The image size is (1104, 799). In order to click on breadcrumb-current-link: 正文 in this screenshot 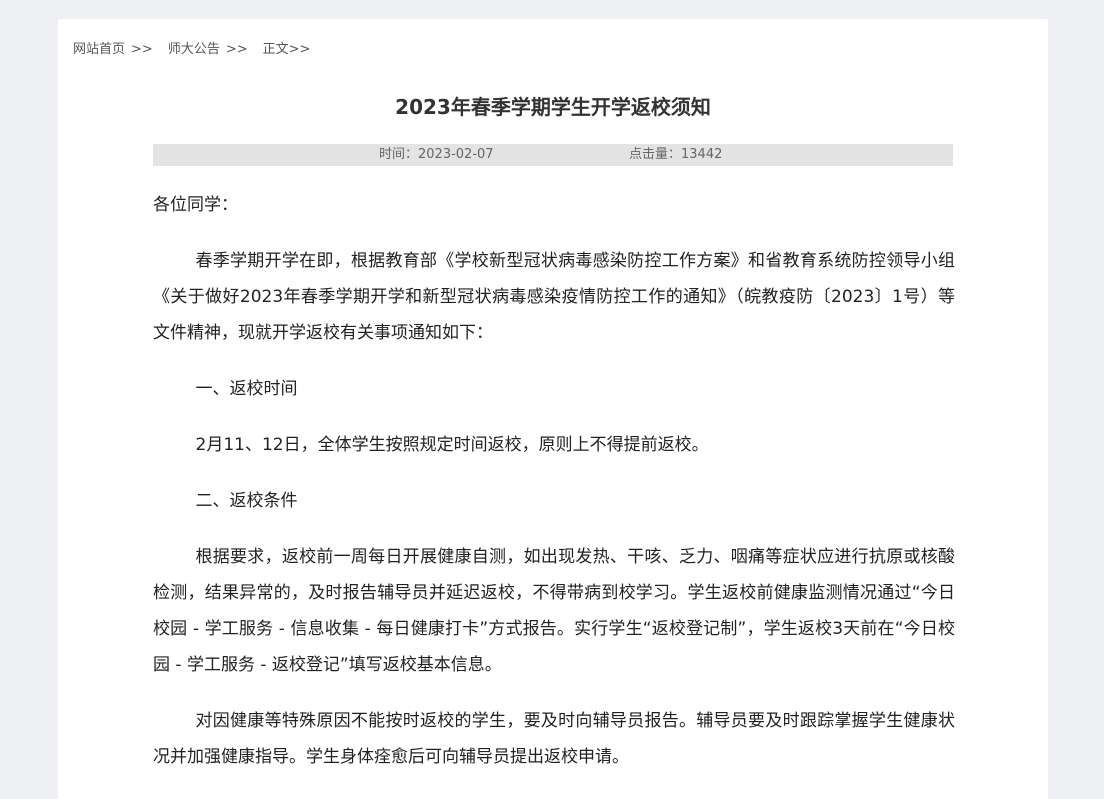, I will do `click(276, 49)`.